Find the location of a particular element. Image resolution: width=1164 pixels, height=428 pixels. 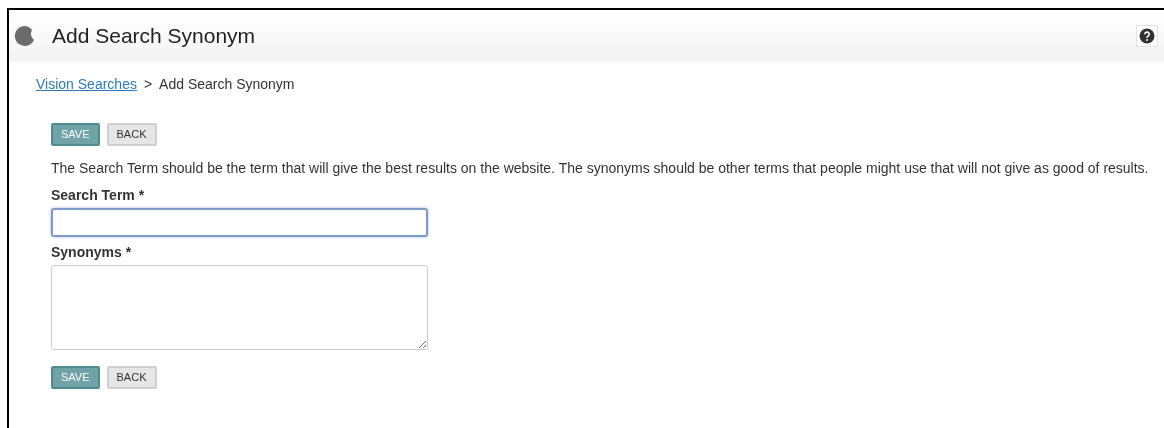

help-icon is located at coordinates (1147, 36).